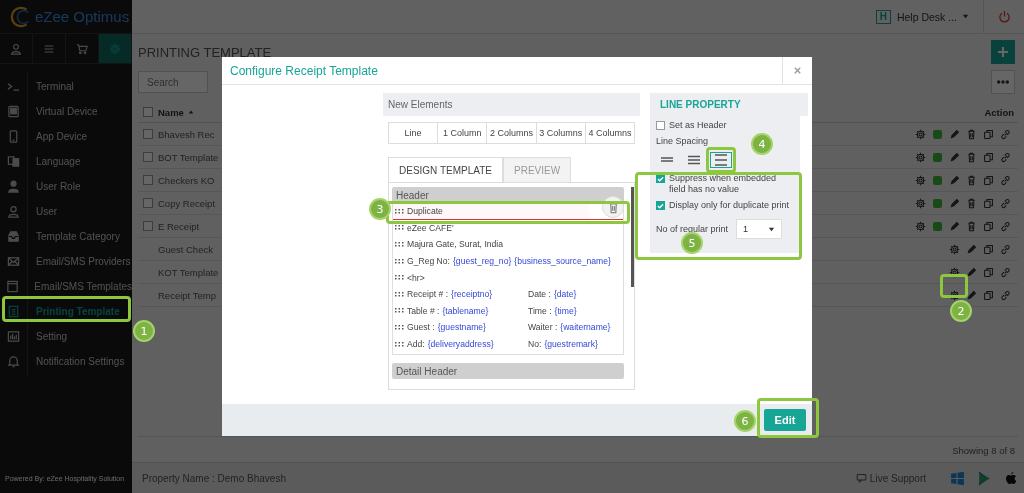  What do you see at coordinates (49, 48) in the screenshot?
I see `menu-icon` at bounding box center [49, 48].